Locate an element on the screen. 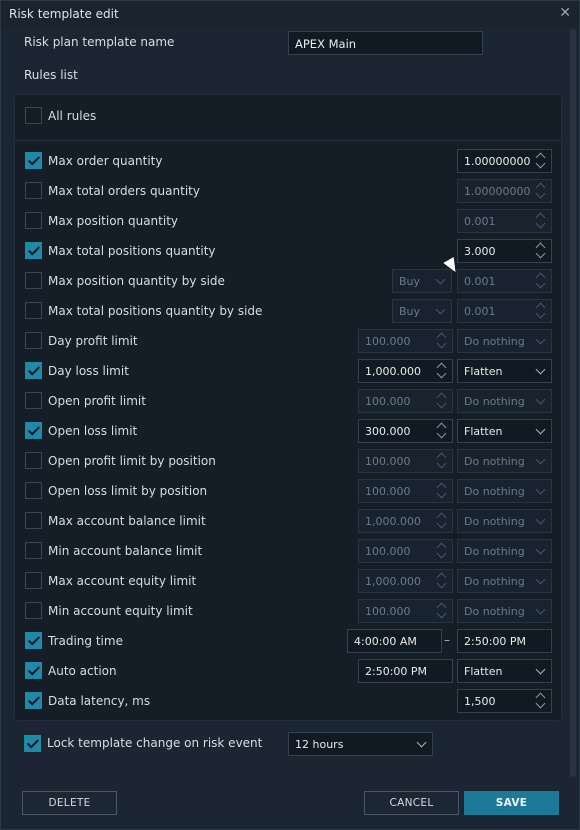 The image size is (580, 830). rule-row: Max total positions quantity 3.000 is located at coordinates (288, 251).